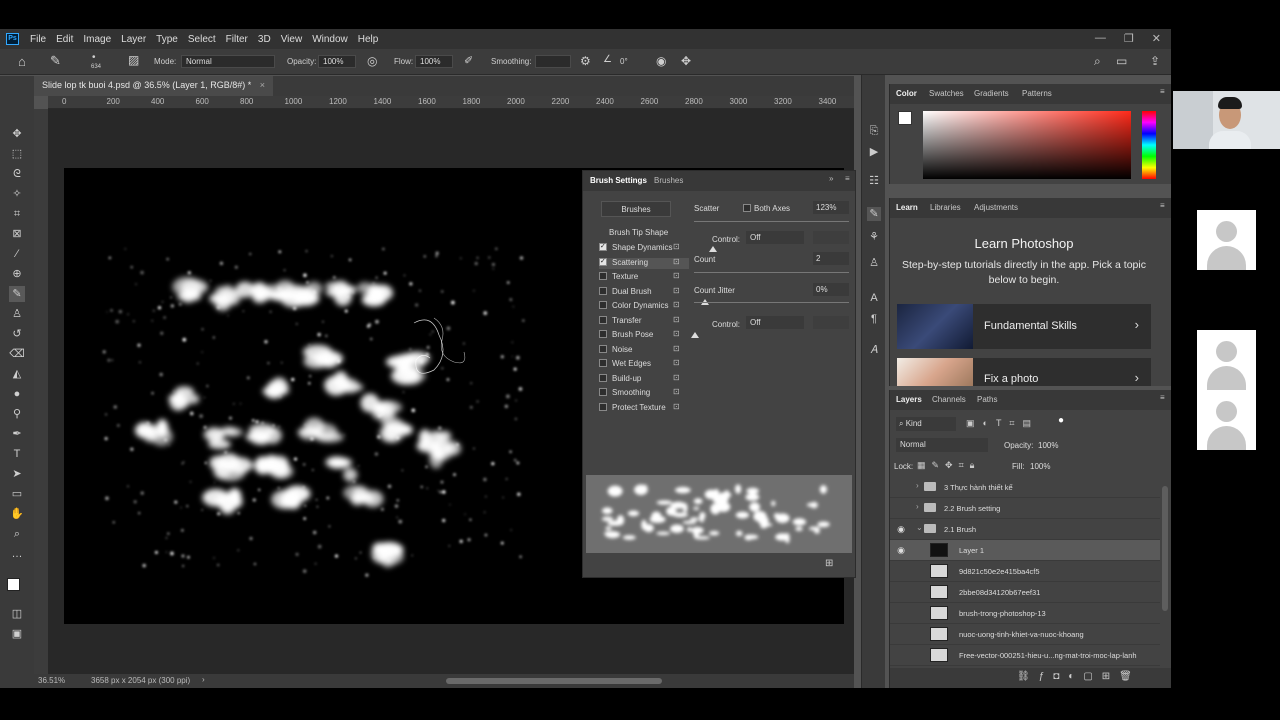 The width and height of the screenshot is (1280, 720). I want to click on mode-select: Normal, so click(228, 61).